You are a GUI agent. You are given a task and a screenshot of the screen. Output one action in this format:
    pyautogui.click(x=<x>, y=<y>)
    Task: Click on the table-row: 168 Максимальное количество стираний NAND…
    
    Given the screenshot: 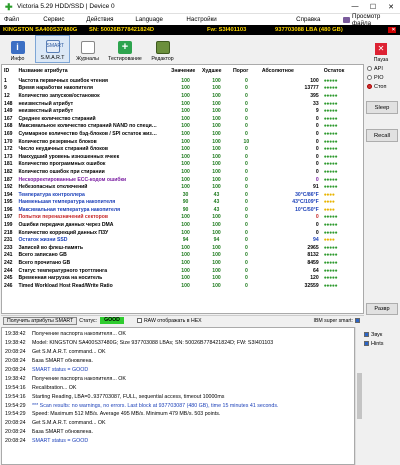 What is the action you would take?
    pyautogui.click(x=182, y=127)
    